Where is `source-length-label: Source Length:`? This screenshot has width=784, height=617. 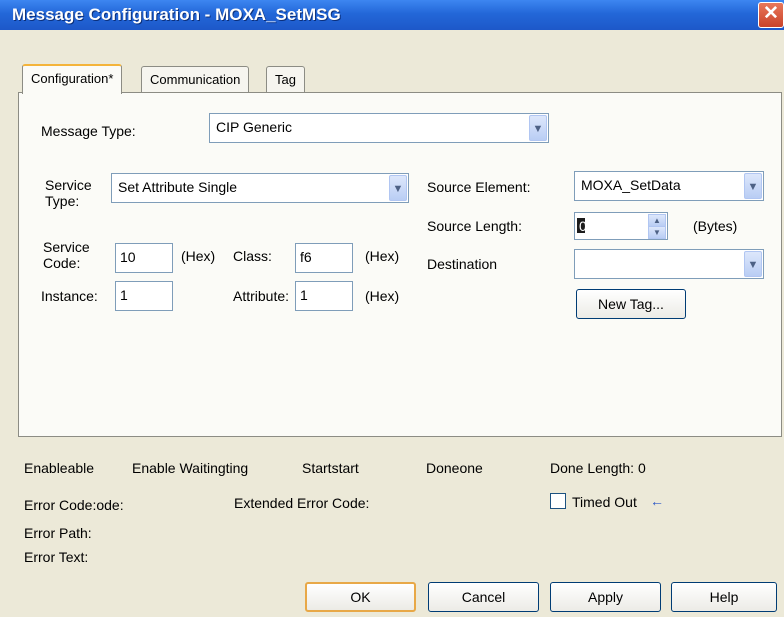 source-length-label: Source Length: is located at coordinates (474, 226).